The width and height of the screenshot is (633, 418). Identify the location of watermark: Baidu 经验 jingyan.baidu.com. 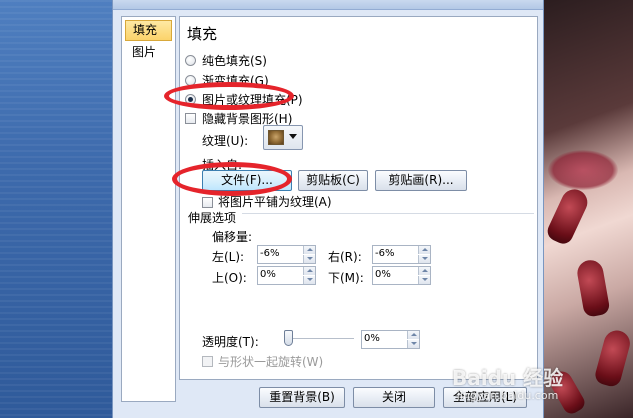
(507, 382).